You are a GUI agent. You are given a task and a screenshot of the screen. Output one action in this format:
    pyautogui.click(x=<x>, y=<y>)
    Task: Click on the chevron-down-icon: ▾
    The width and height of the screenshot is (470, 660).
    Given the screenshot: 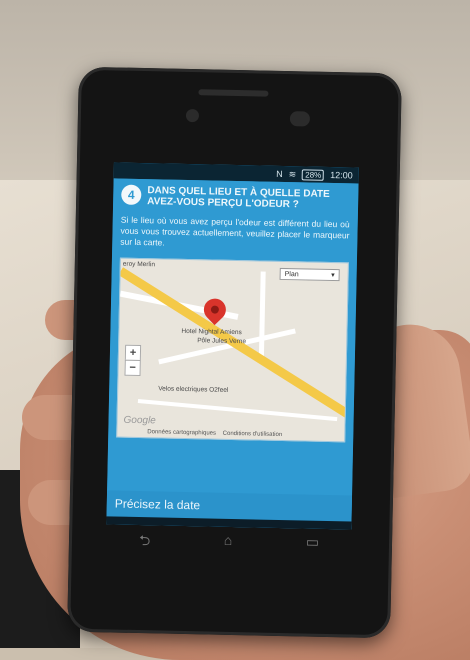 What is the action you would take?
    pyautogui.click(x=333, y=276)
    